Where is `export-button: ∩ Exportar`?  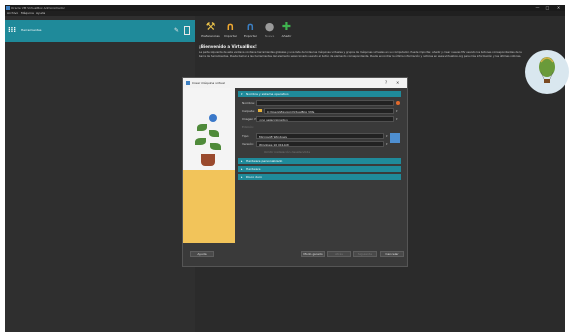 export-button: ∩ Exportar is located at coordinates (250, 31).